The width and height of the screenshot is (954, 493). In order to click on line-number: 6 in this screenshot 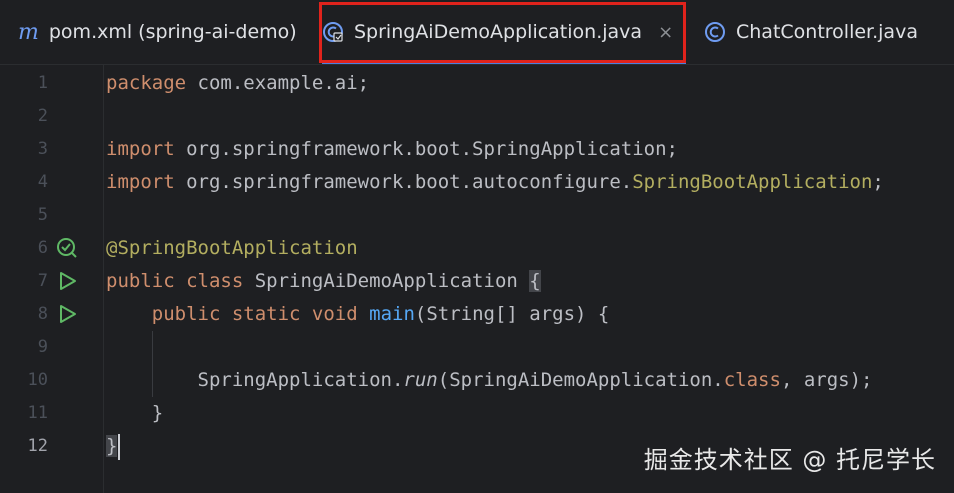, I will do `click(42, 248)`.